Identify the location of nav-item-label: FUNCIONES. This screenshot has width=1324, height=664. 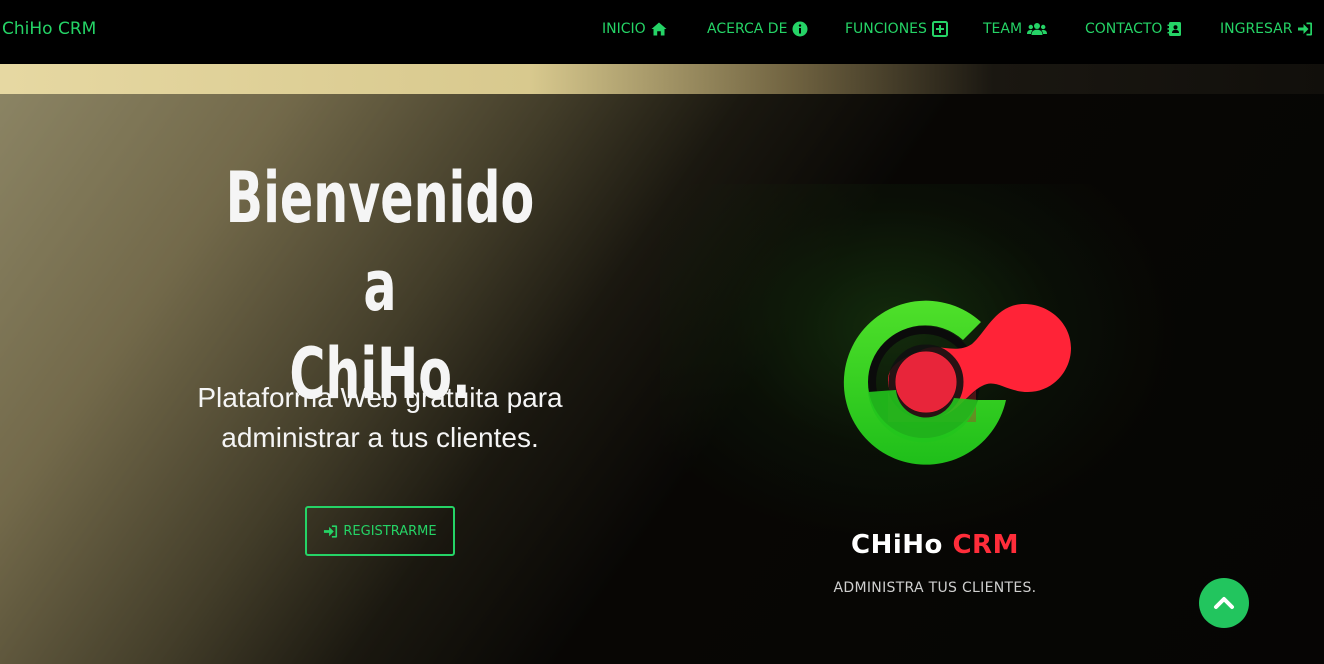
(886, 29).